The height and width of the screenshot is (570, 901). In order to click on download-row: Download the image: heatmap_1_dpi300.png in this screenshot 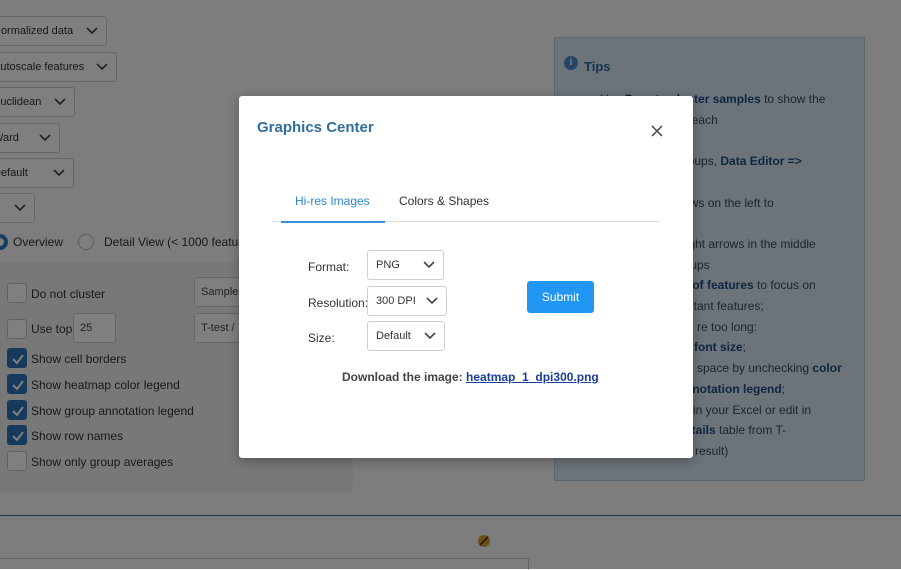, I will do `click(470, 377)`.